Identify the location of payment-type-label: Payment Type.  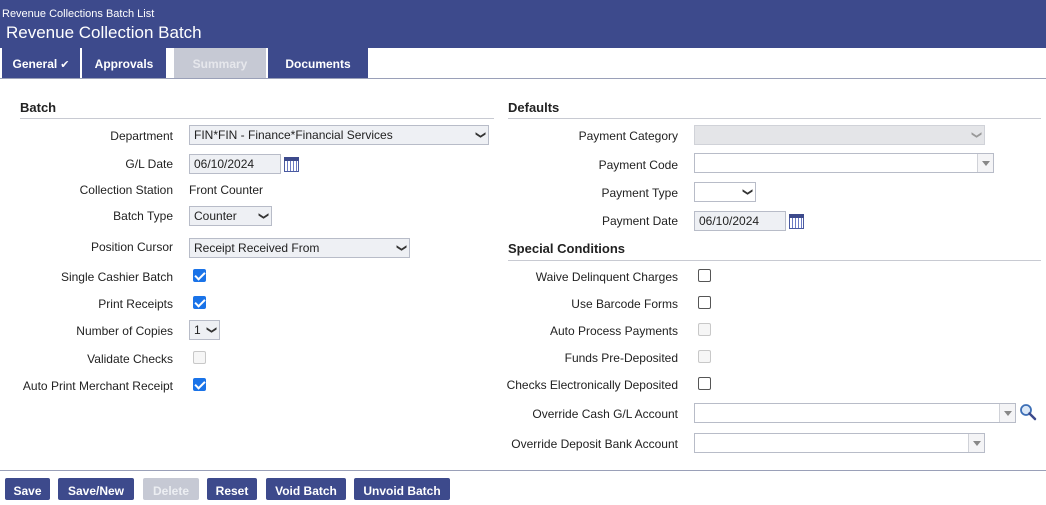
(640, 193).